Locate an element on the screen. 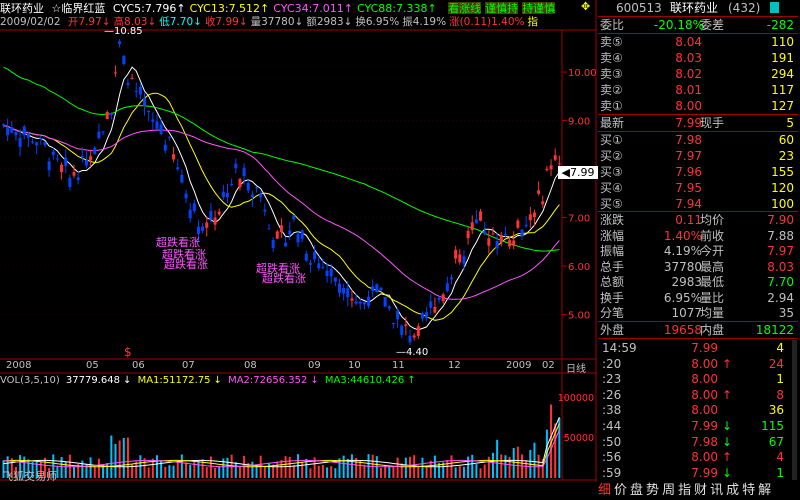  sell-level-row: 卖③ 8.02 294 is located at coordinates (698, 74).